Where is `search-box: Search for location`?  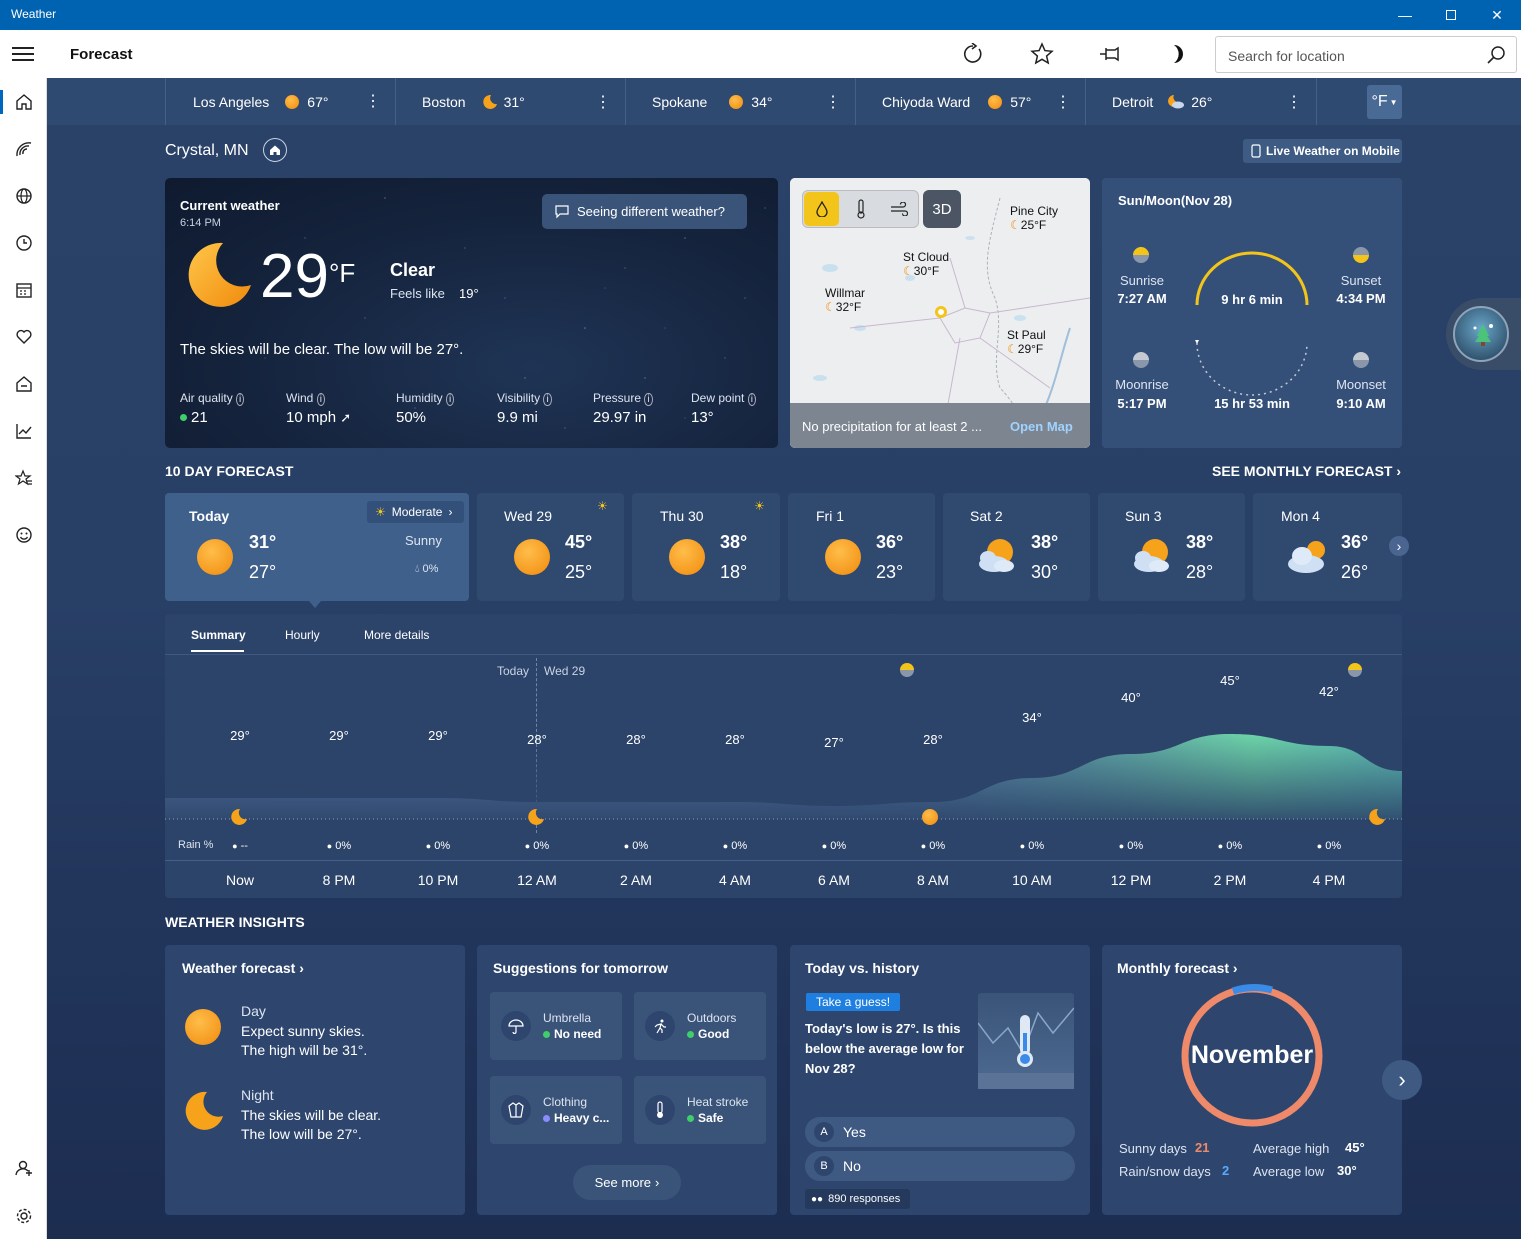
search-box: Search for location is located at coordinates (1366, 54).